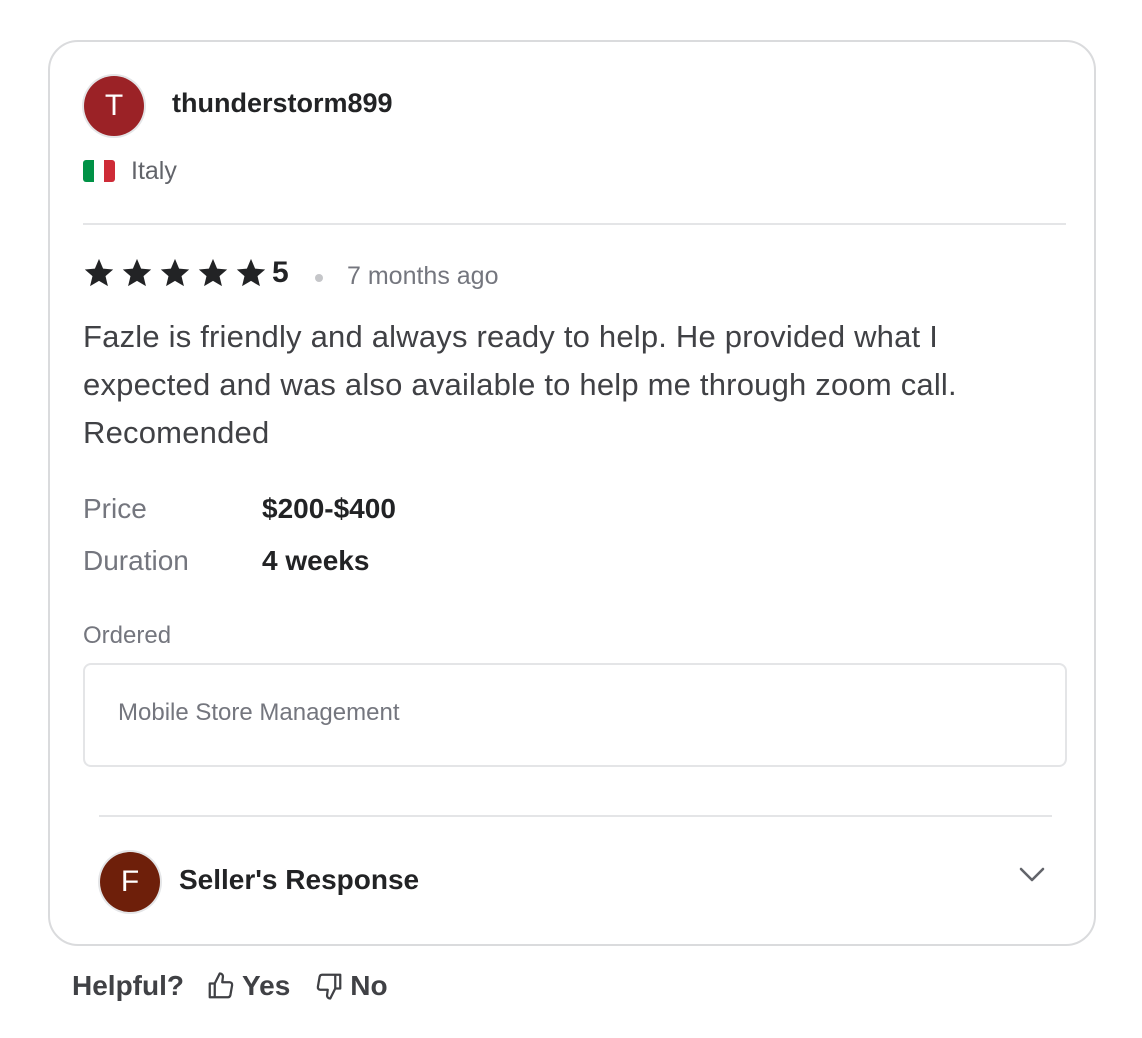 This screenshot has height=1038, width=1142. I want to click on rating-value: 5, so click(280, 272).